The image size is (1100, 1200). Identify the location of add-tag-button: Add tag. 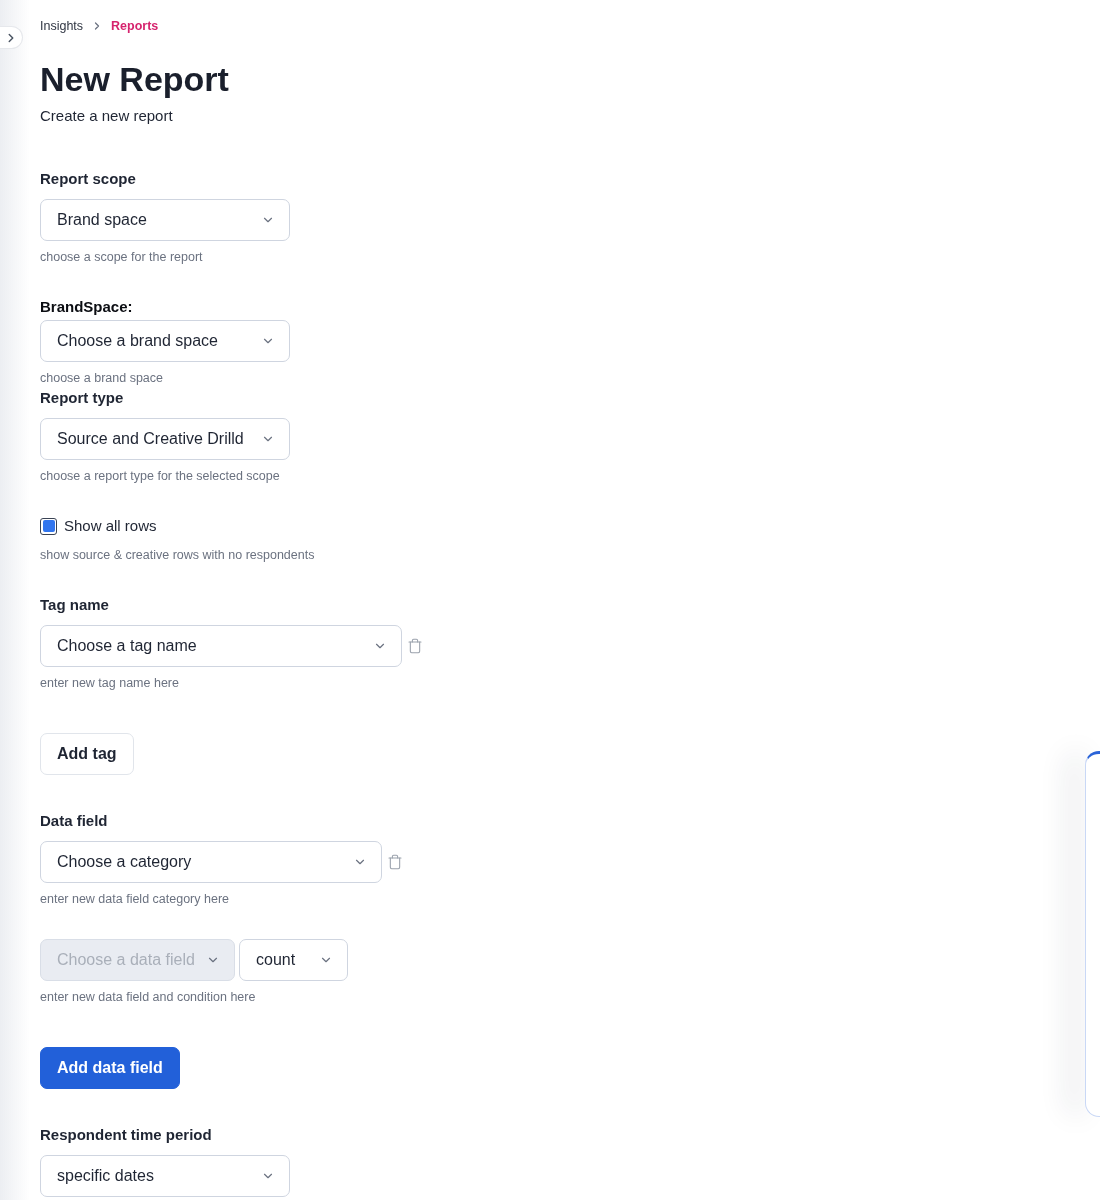
(87, 754).